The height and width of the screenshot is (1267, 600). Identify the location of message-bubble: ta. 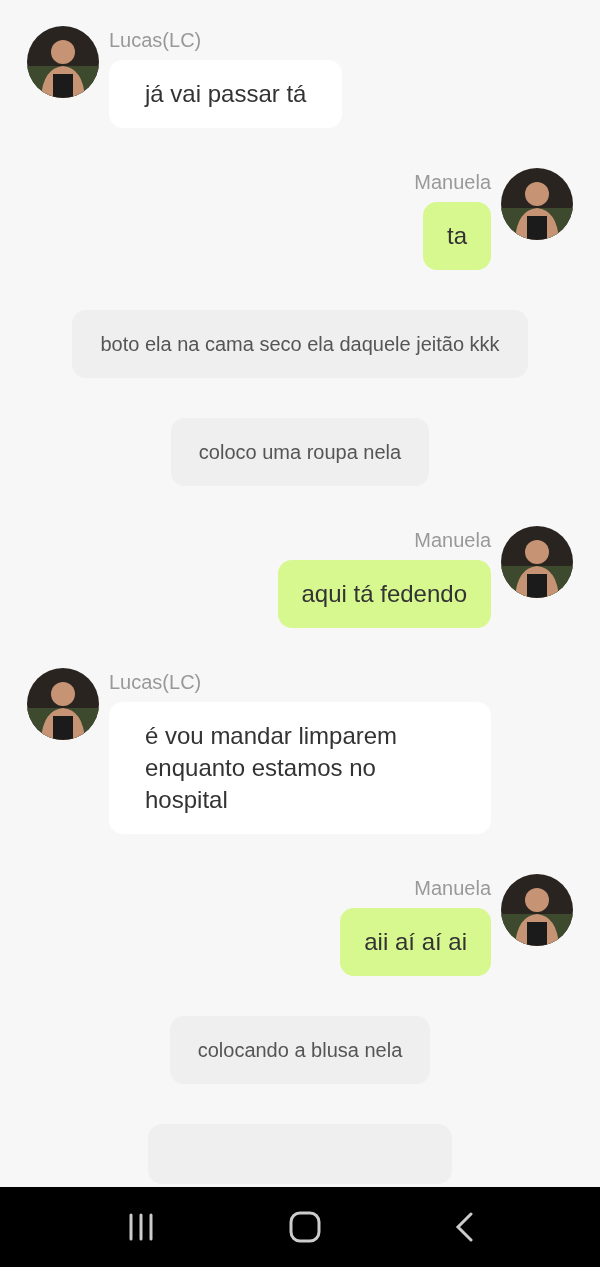
(457, 236).